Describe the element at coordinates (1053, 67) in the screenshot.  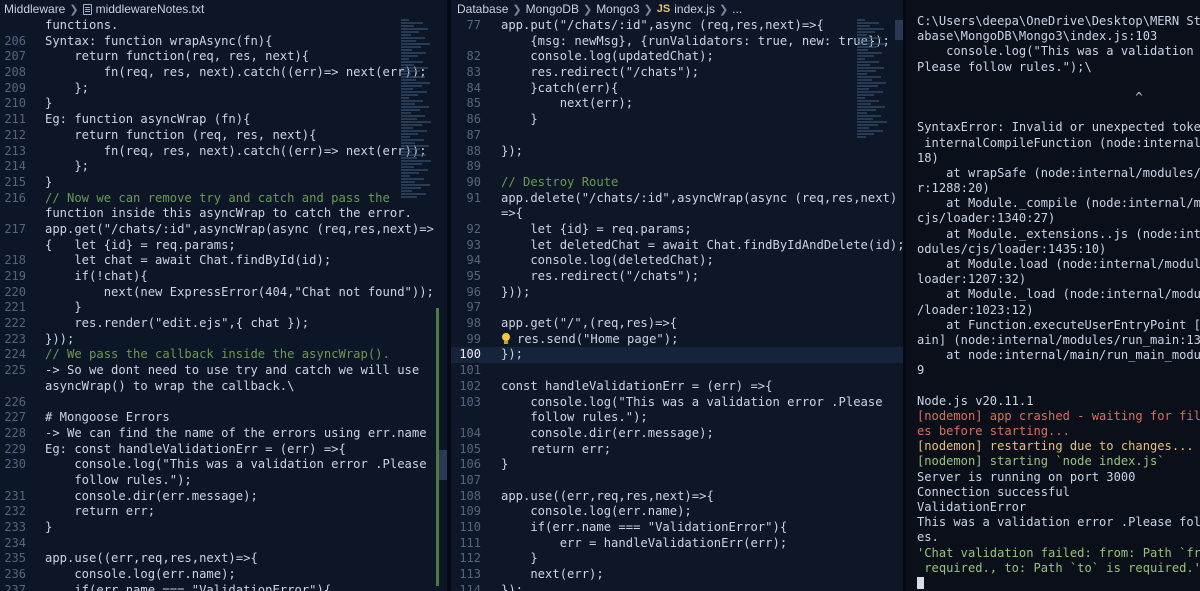
I see `terminal-line: Please follow rules.");\` at that location.